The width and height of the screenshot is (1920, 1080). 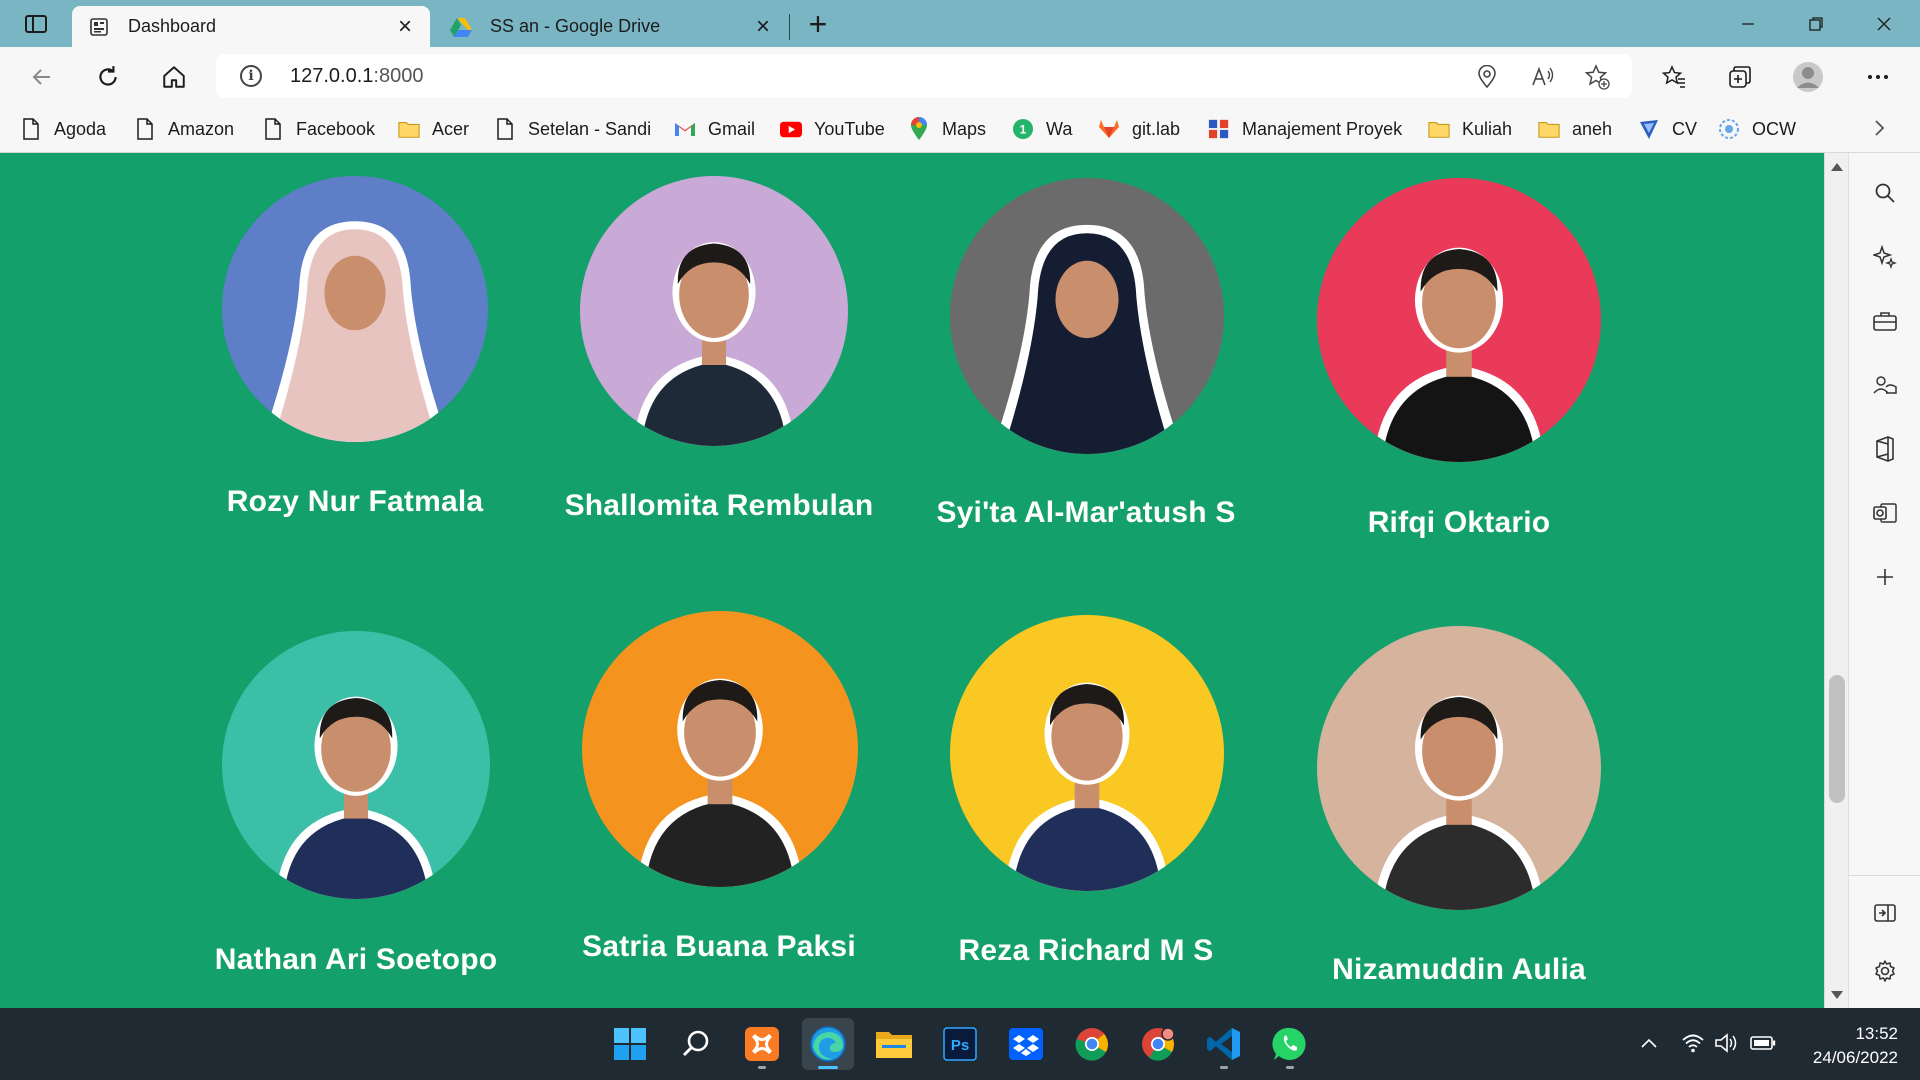 I want to click on url-text: 127.0.0.1:8000, so click(x=356, y=76).